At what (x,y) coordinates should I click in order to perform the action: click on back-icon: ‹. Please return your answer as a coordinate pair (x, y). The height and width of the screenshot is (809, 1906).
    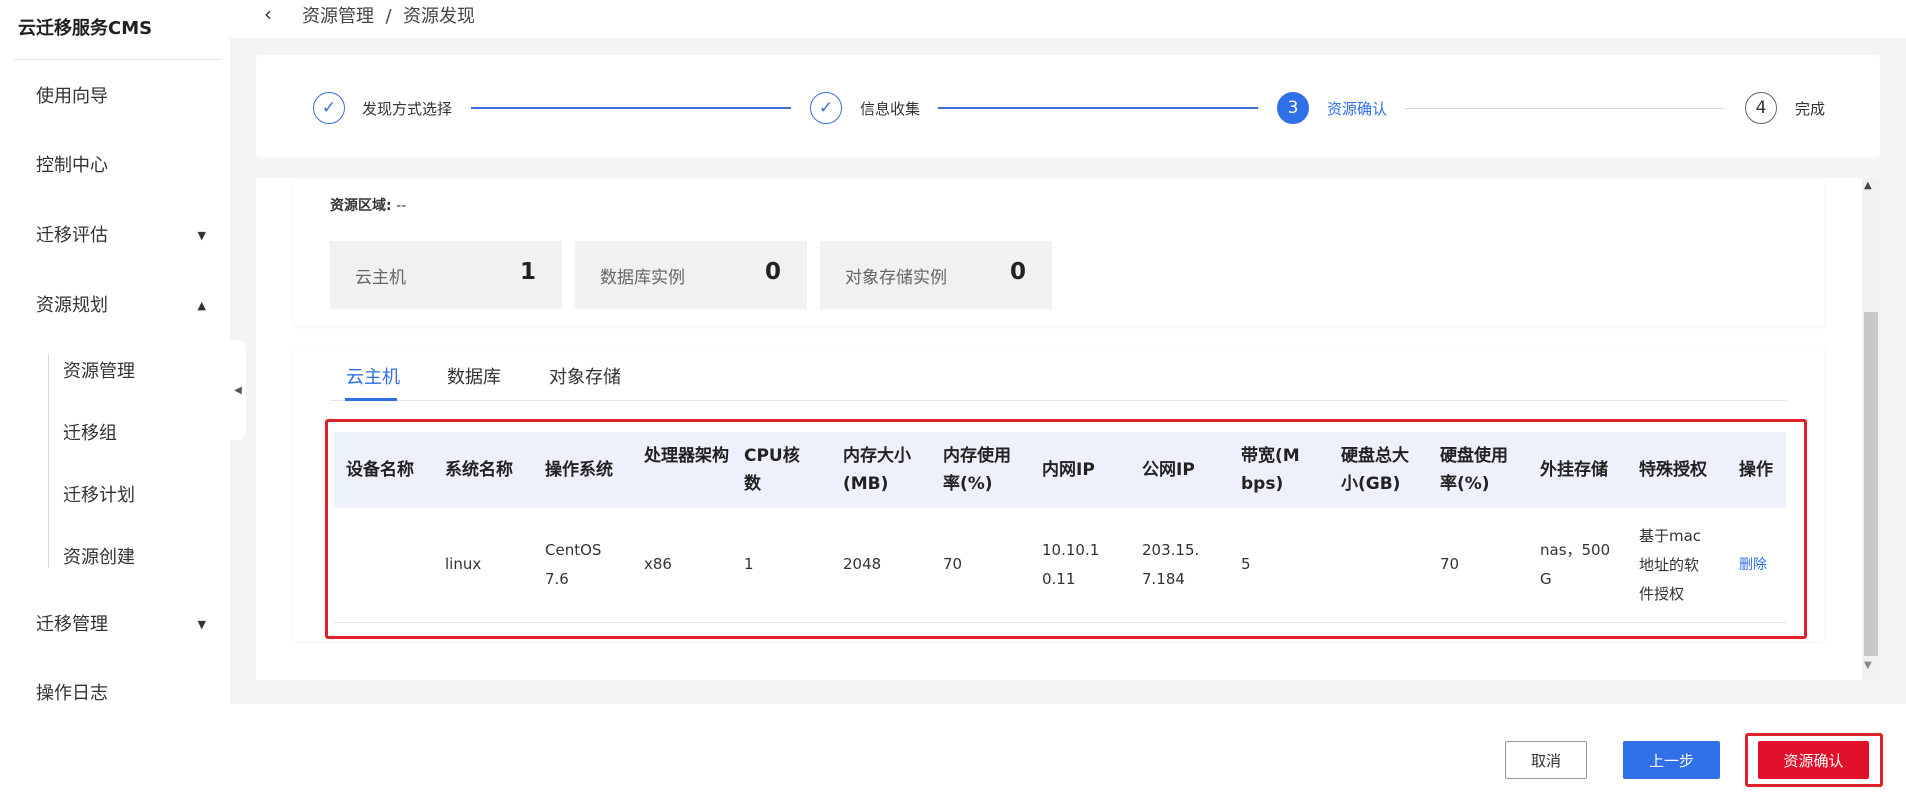
    Looking at the image, I should click on (268, 14).